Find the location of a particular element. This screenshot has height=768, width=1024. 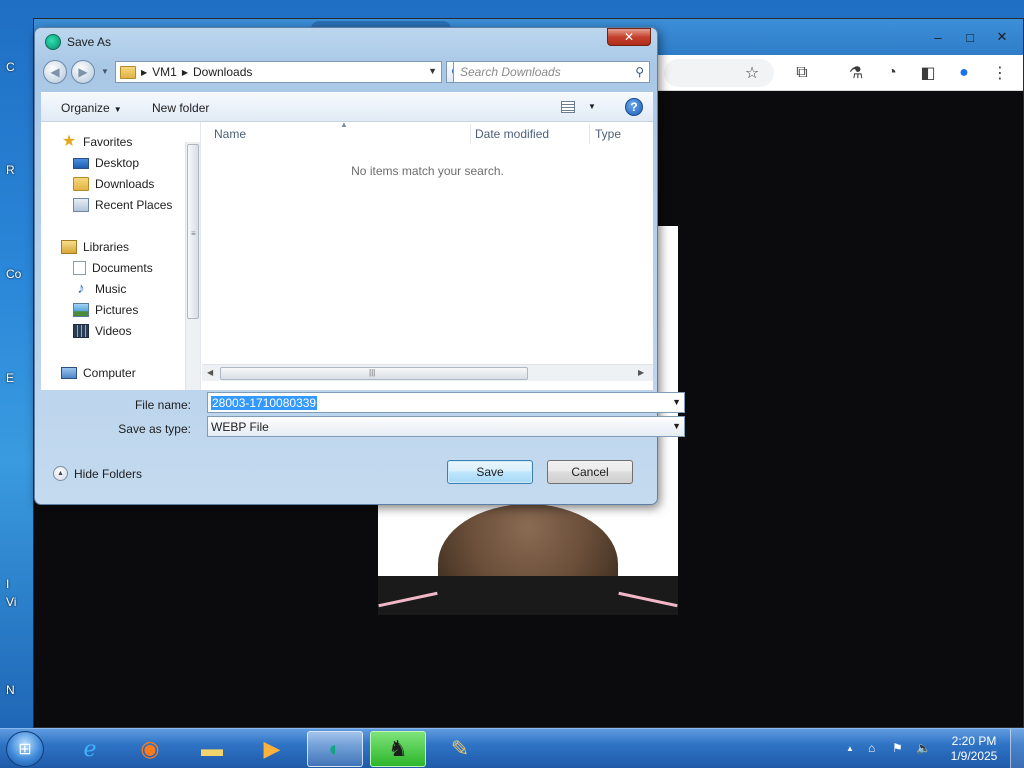

scrollbar-thumb: ≡ is located at coordinates (193, 231).